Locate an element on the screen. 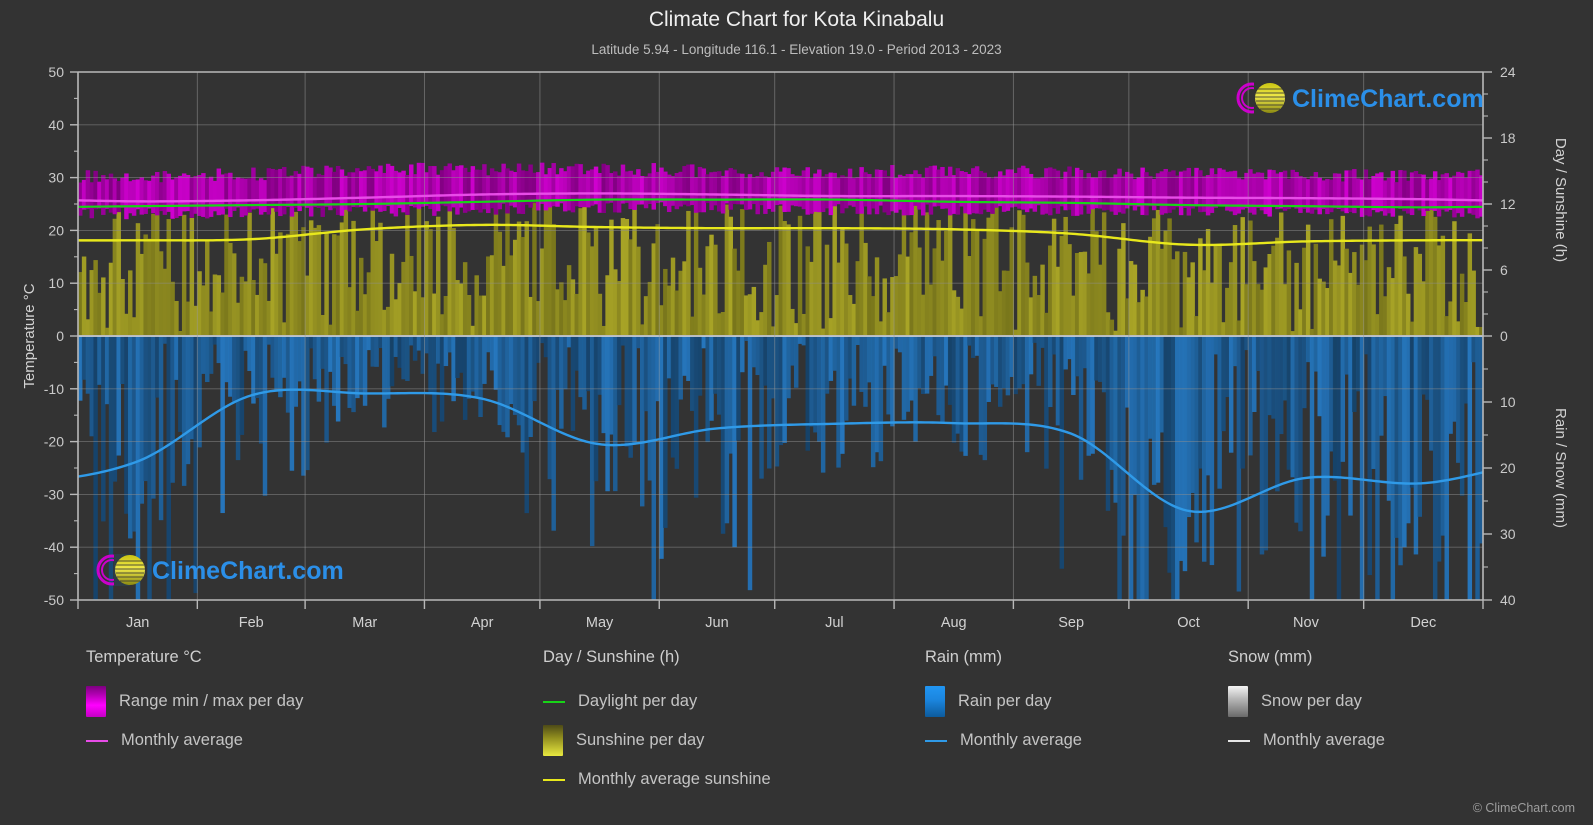 This screenshot has height=825, width=1593. sunshine-average-line-icon is located at coordinates (554, 779).